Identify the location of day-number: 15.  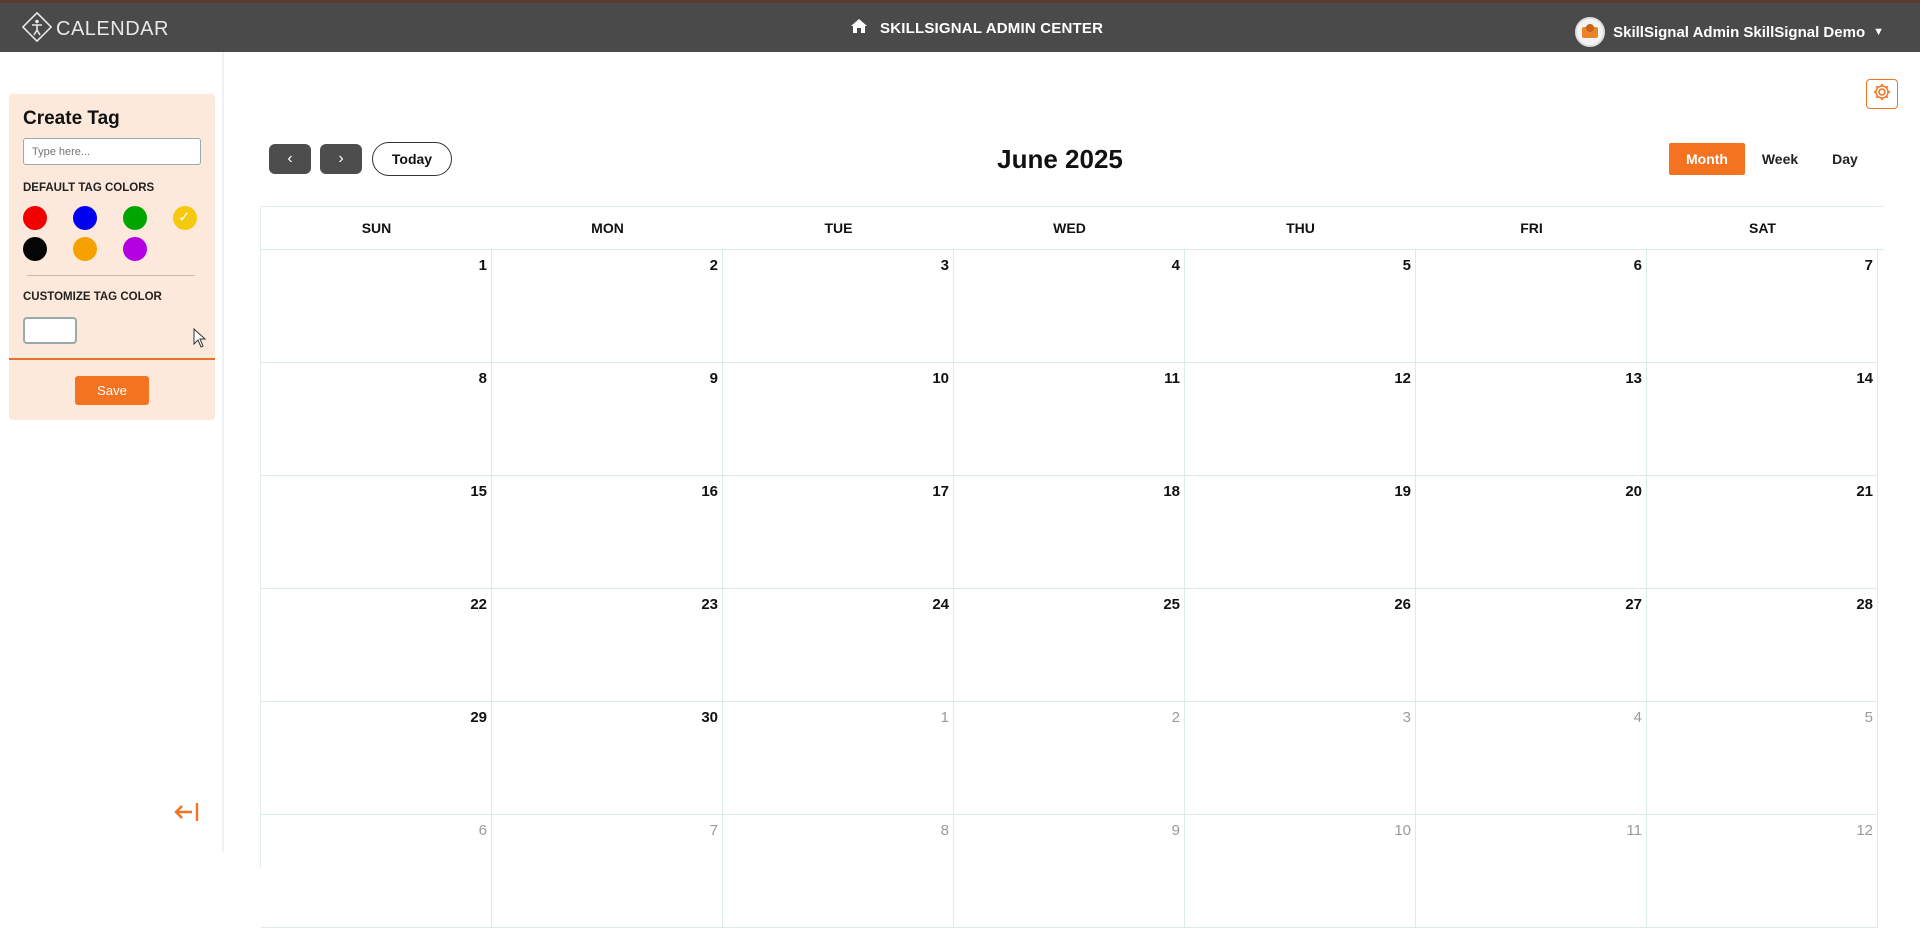
(478, 491).